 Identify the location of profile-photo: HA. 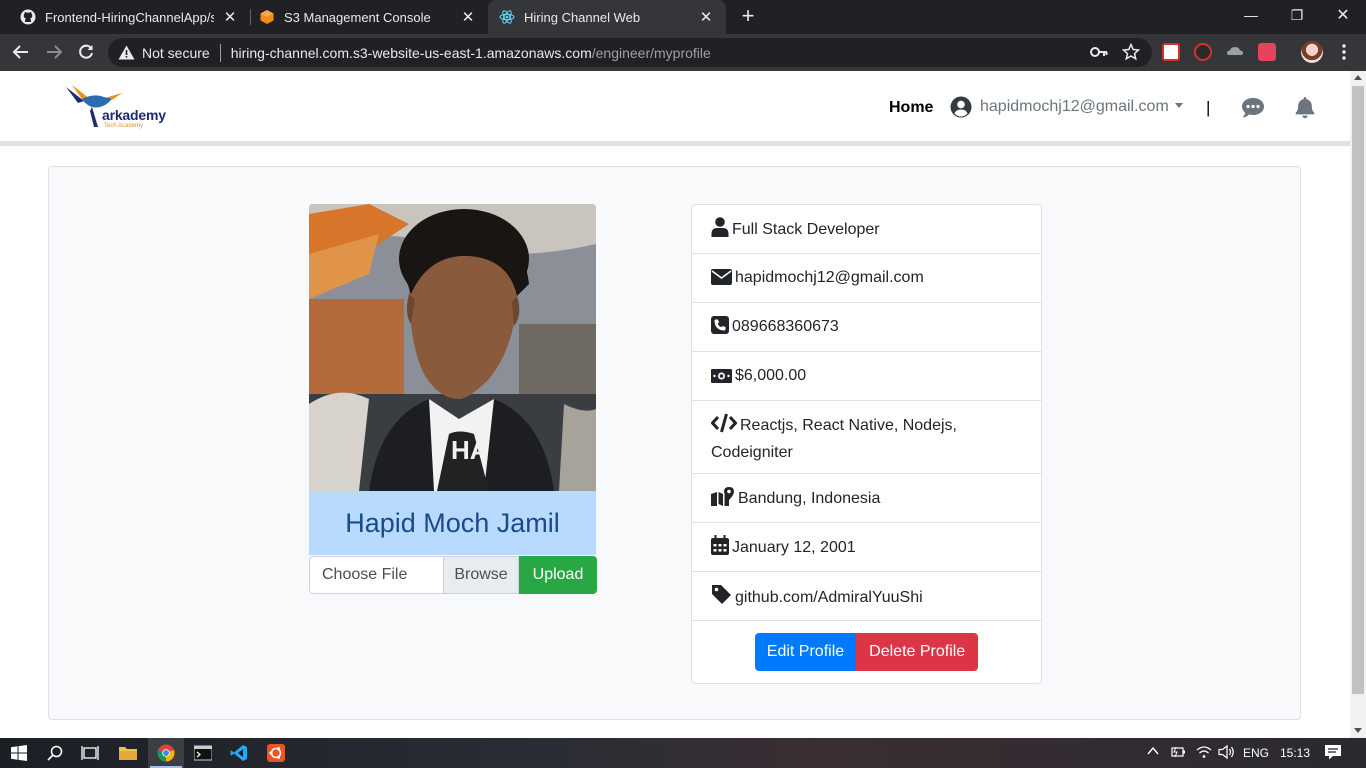
(452, 347).